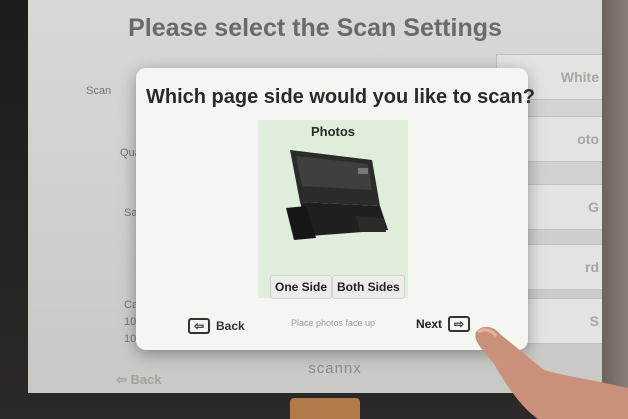  Describe the element at coordinates (99, 91) in the screenshot. I see `background-label-scan: Scan` at that location.